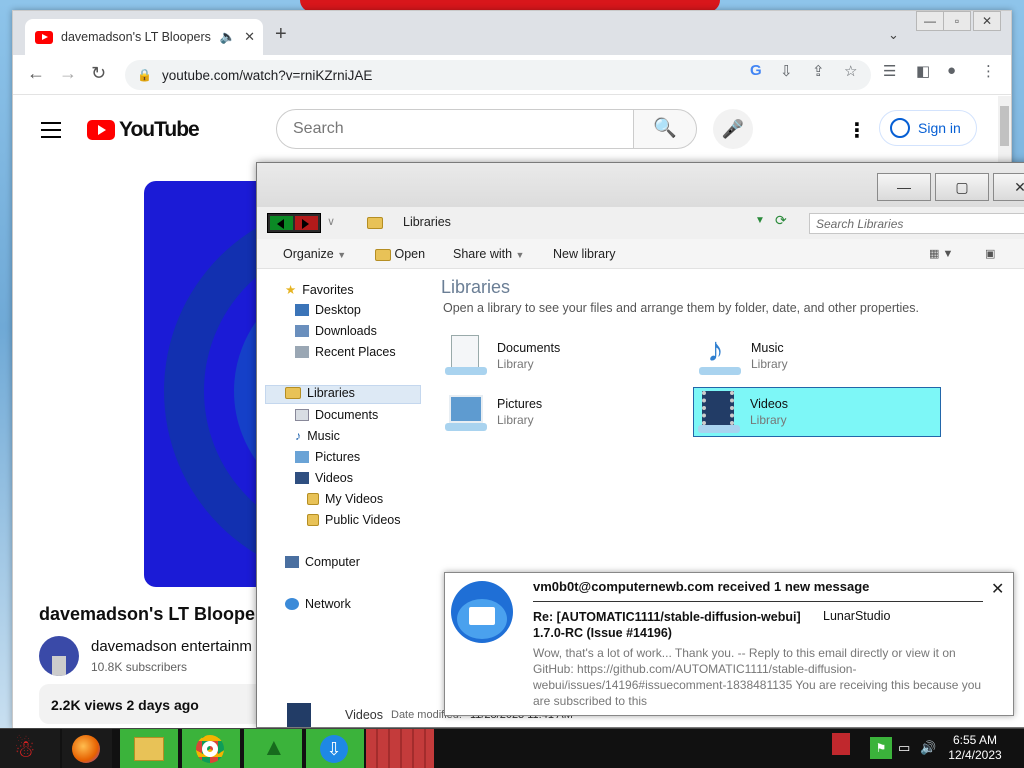  What do you see at coordinates (928, 748) in the screenshot?
I see `volume-icon: 🔊` at bounding box center [928, 748].